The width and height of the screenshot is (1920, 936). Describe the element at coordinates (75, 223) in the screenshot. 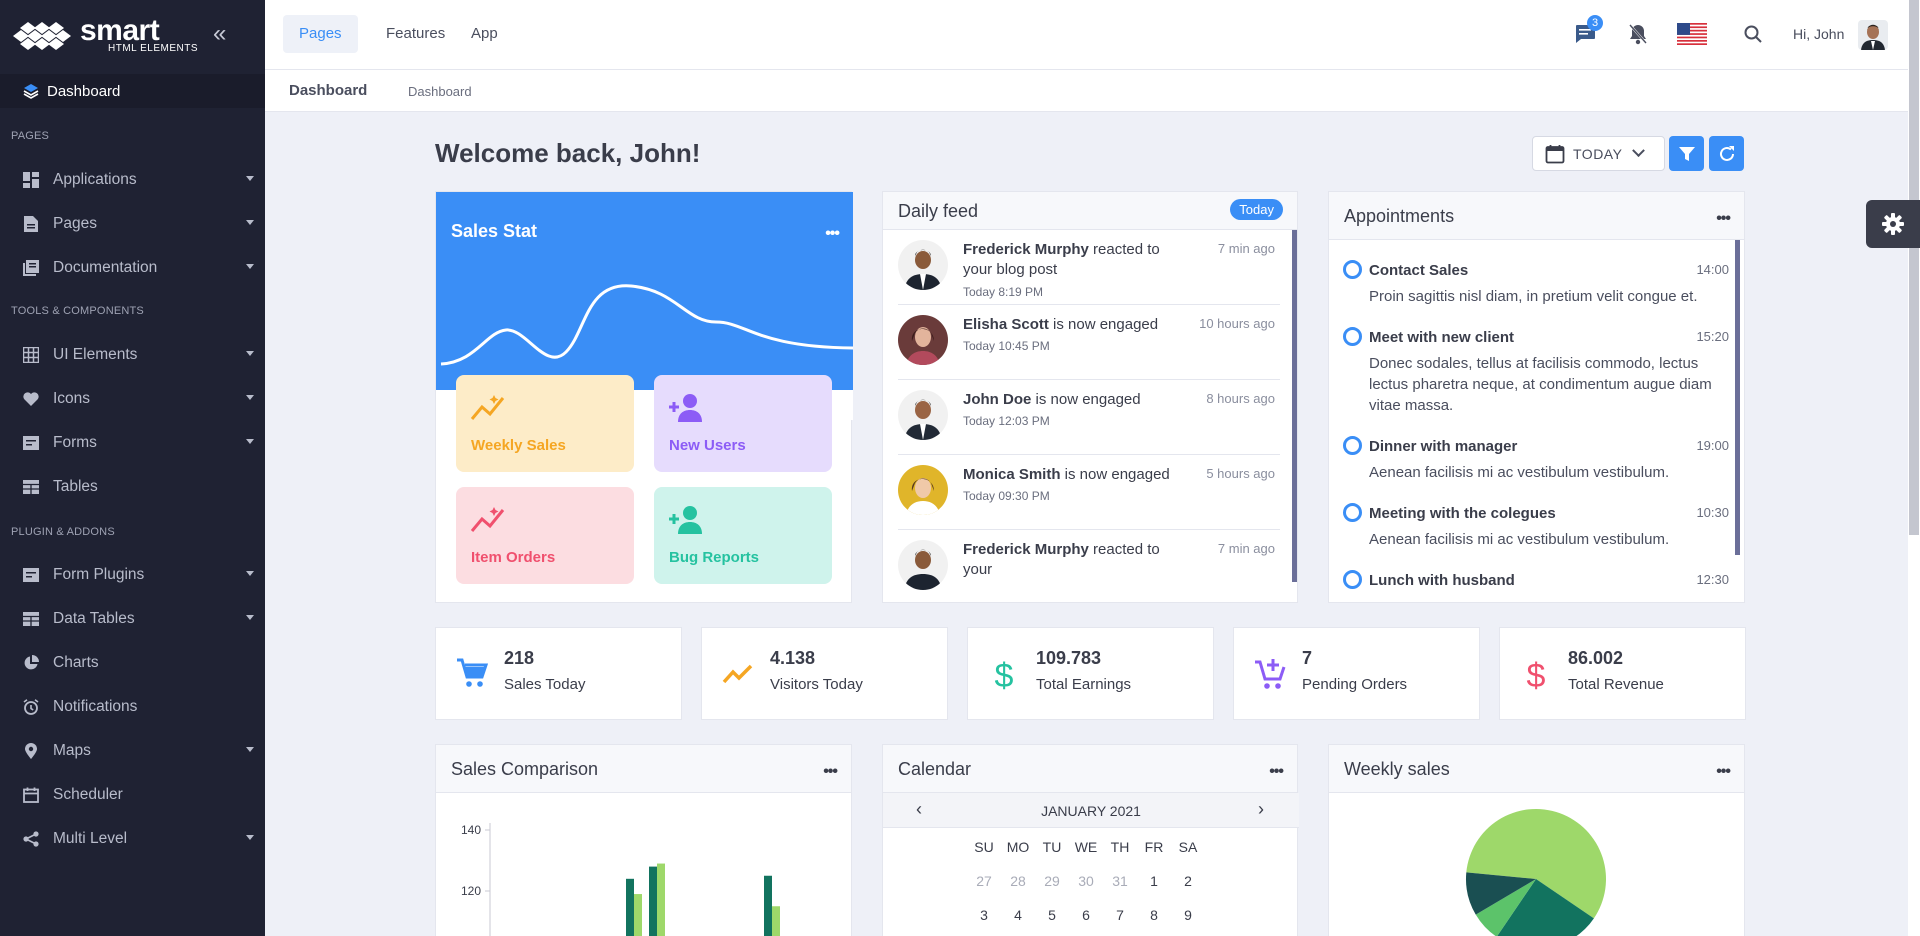

I see `sidebar-item-label: Pages` at that location.